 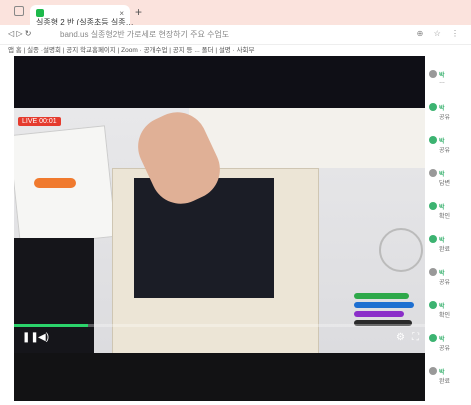 I want to click on marker-pens, so click(x=386, y=323).